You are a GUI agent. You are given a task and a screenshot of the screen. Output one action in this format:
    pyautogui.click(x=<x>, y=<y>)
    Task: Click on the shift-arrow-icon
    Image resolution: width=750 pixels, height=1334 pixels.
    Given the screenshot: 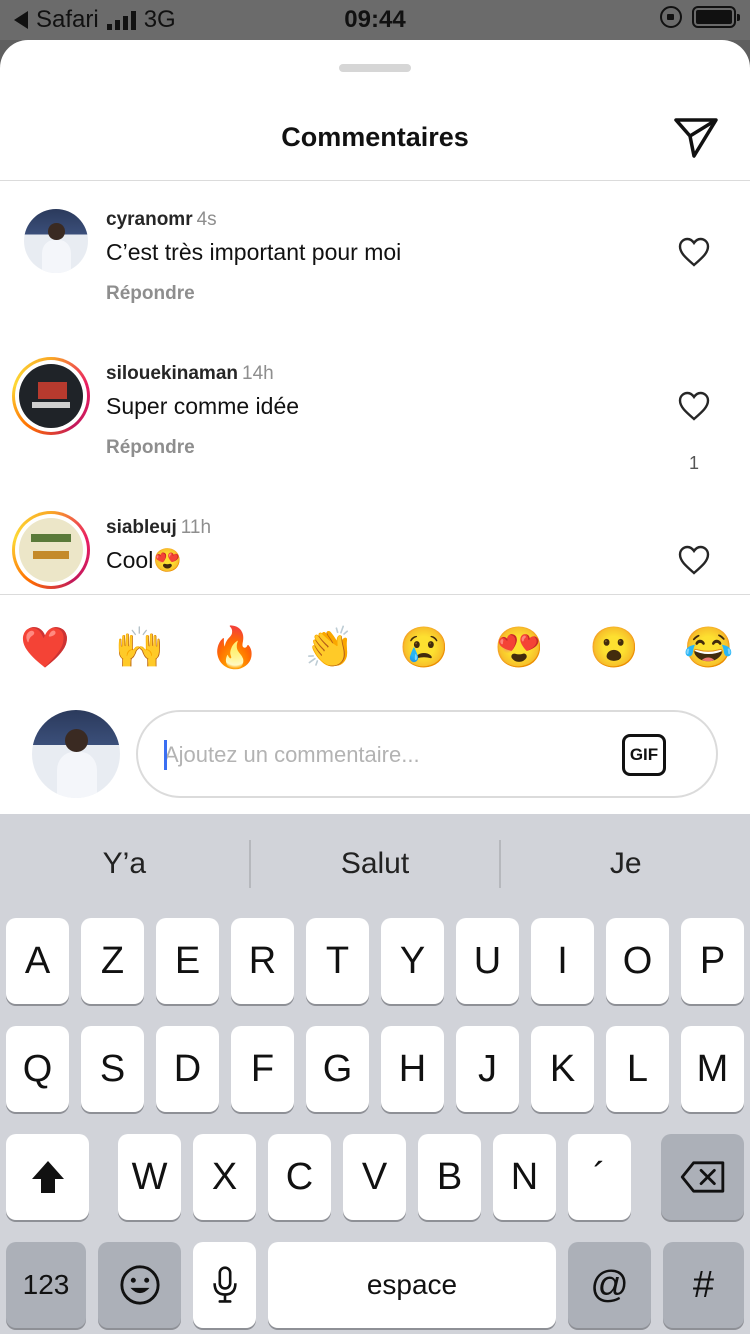 What is the action you would take?
    pyautogui.click(x=47, y=1177)
    